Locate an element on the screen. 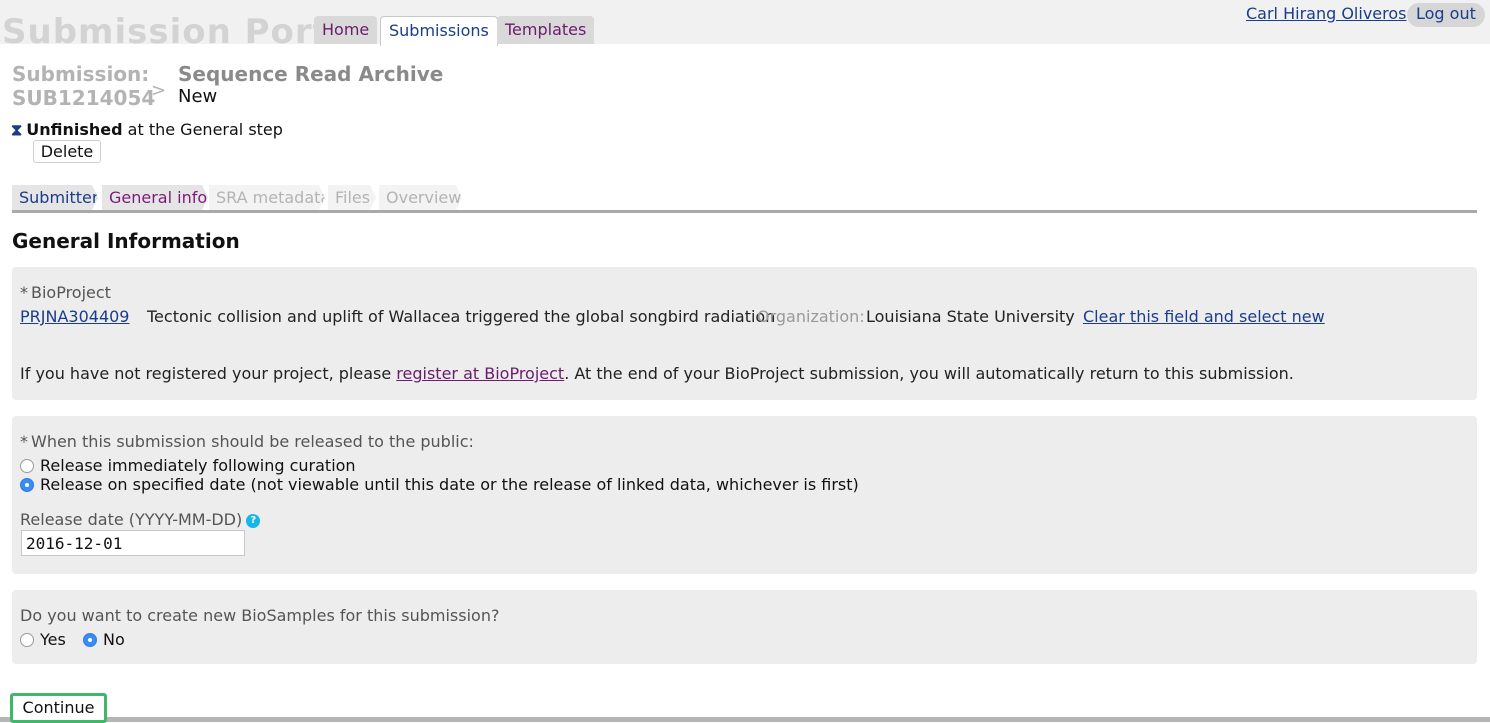 Image resolution: width=1490 pixels, height=723 pixels. tab-templates: Templates is located at coordinates (546, 30).